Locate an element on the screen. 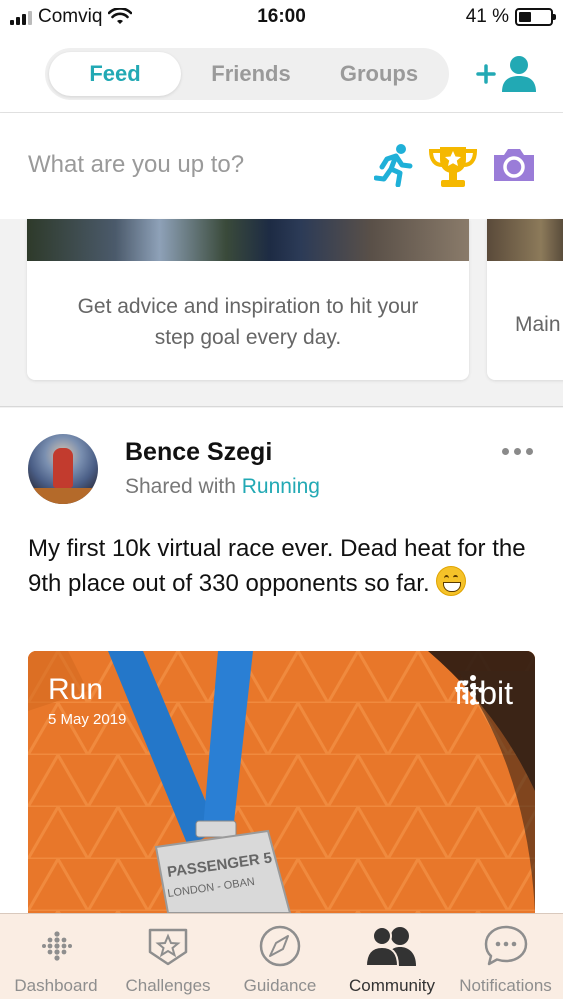 This screenshot has height=999, width=563. battery-percent: 41 % is located at coordinates (487, 16).